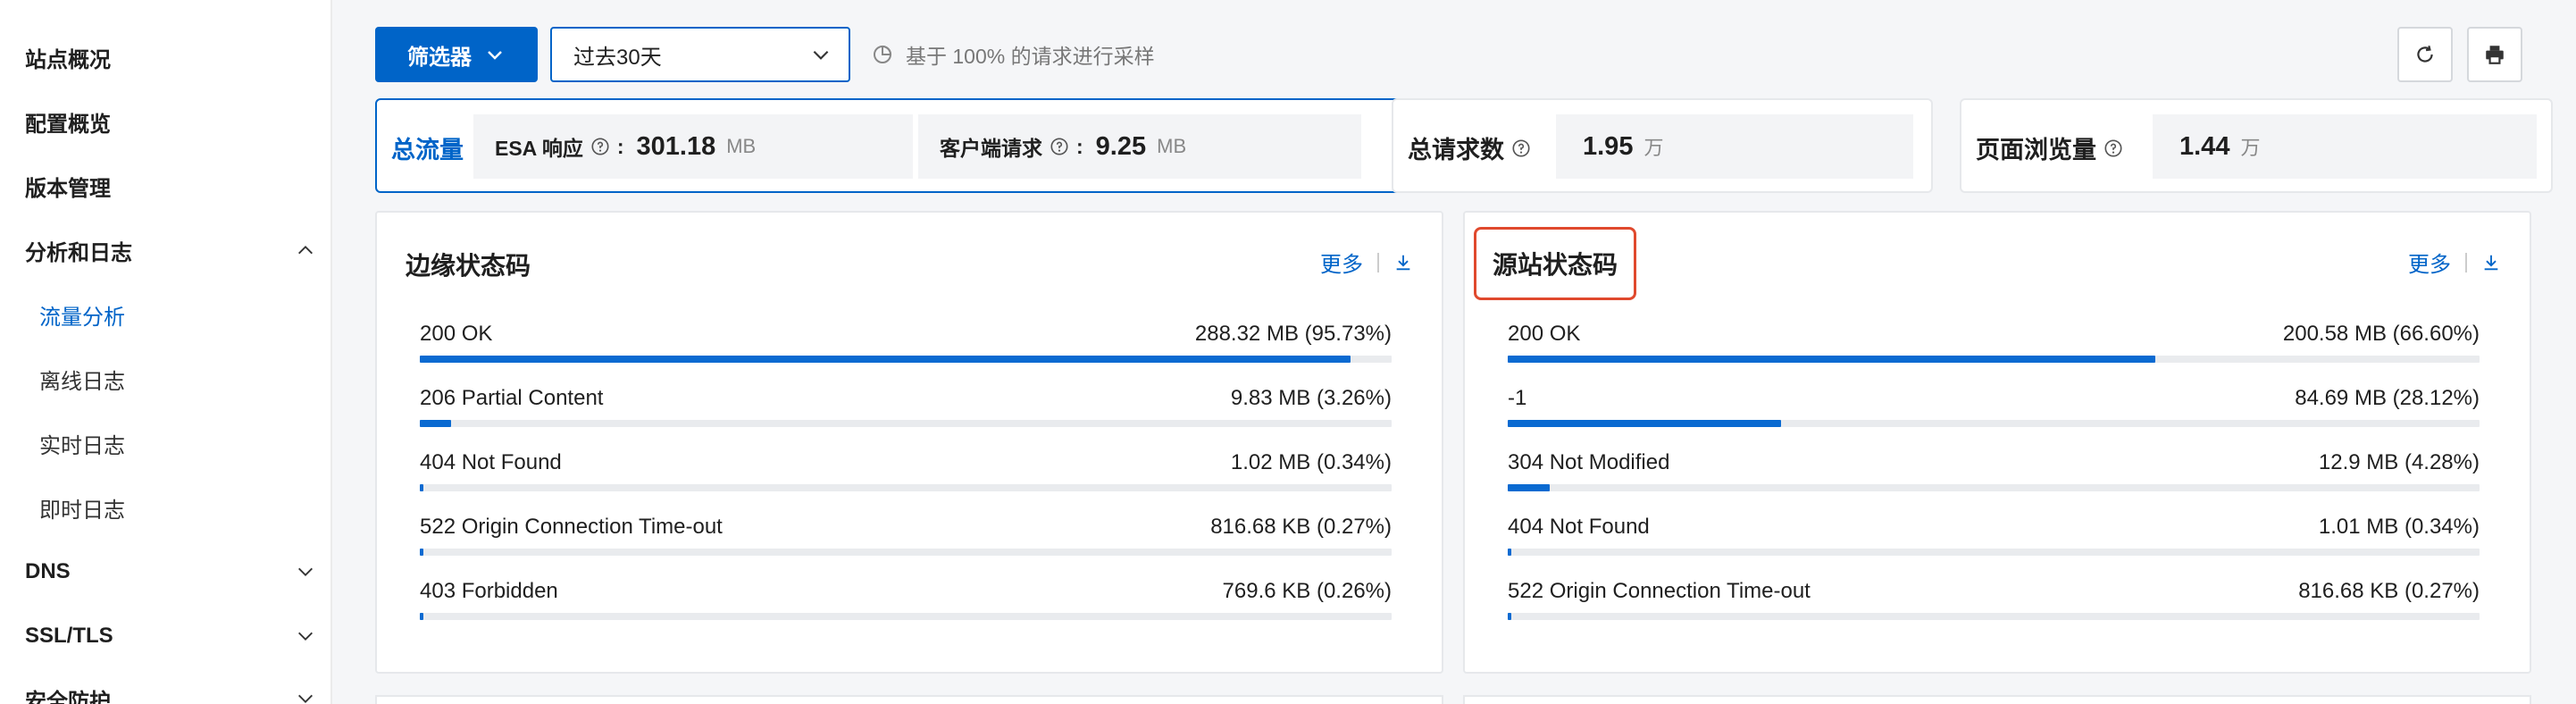  Describe the element at coordinates (306, 250) in the screenshot. I see `chevron-up-icon` at that location.